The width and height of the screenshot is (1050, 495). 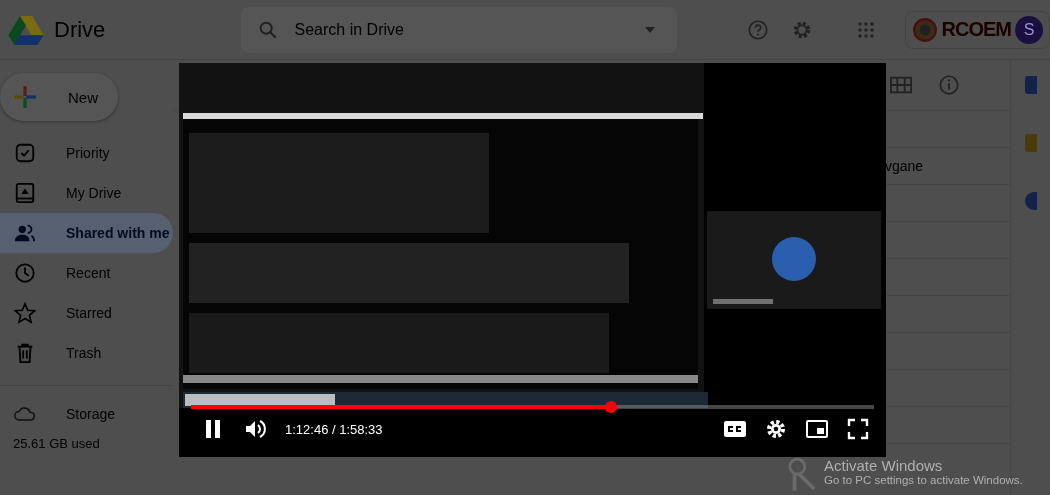 I want to click on plus-icon, so click(x=25, y=97).